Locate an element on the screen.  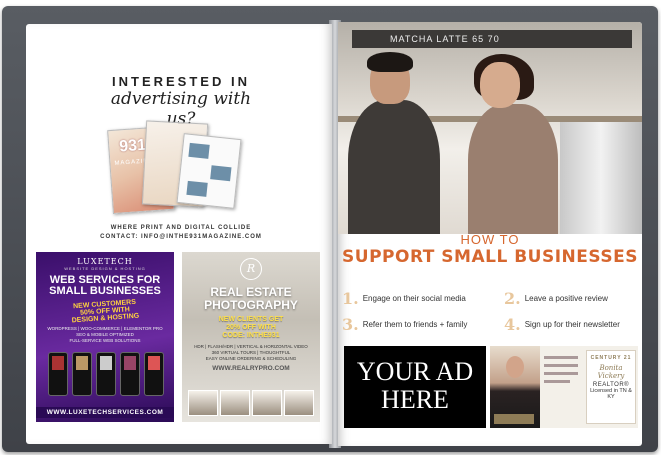
phone-mockups is located at coordinates (106, 375).